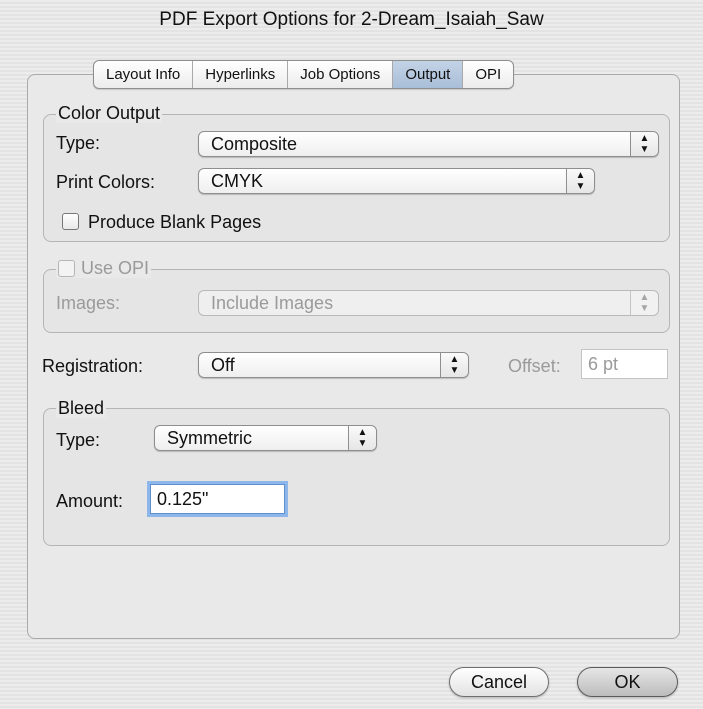 This screenshot has height=709, width=703. Describe the element at coordinates (70, 221) in the screenshot. I see `produce-blank-pages-checkbox` at that location.